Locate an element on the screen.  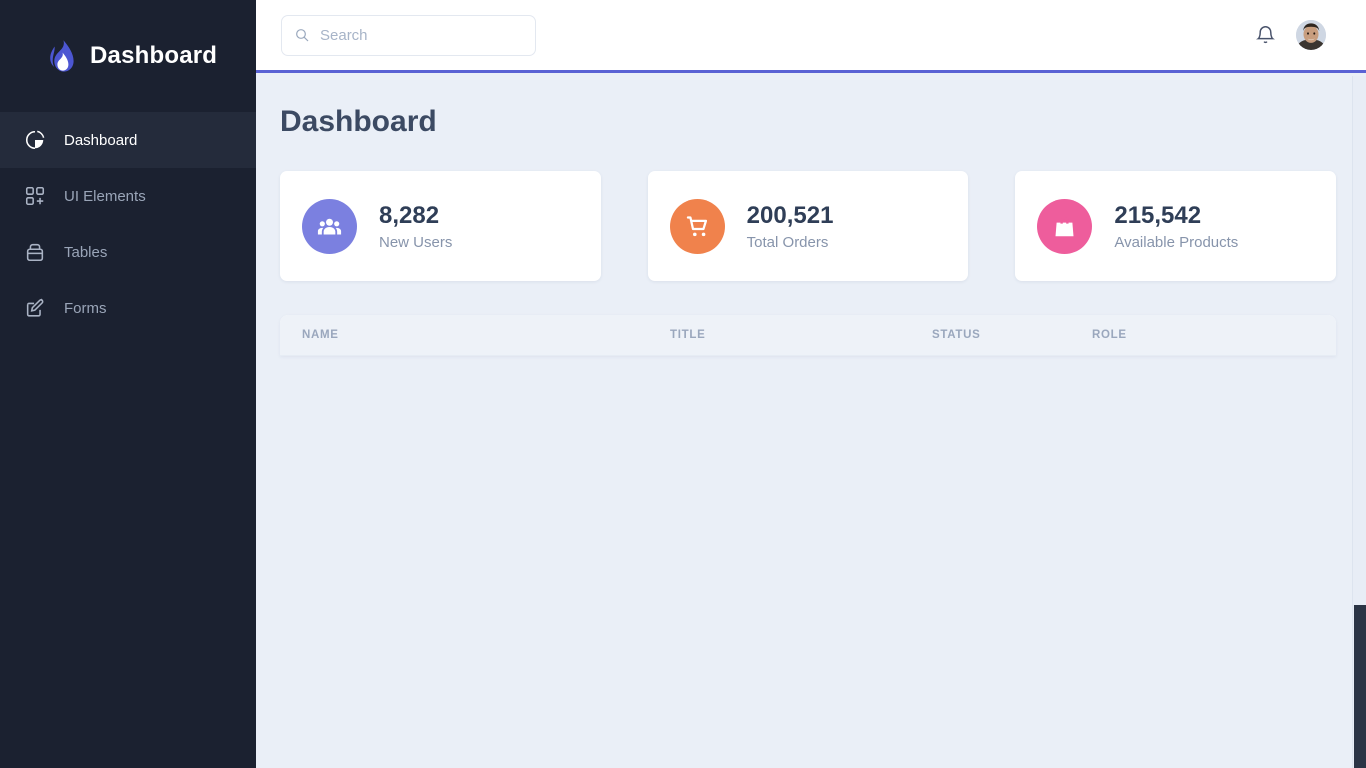
users-table: NAME TITLE STATUS ROLE is located at coordinates (808, 335).